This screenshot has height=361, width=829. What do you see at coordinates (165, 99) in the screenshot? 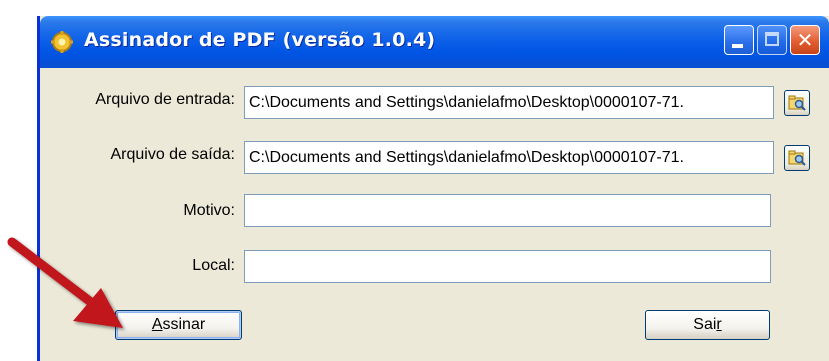
I see `input-file-label: Arquivo de entrada:` at bounding box center [165, 99].